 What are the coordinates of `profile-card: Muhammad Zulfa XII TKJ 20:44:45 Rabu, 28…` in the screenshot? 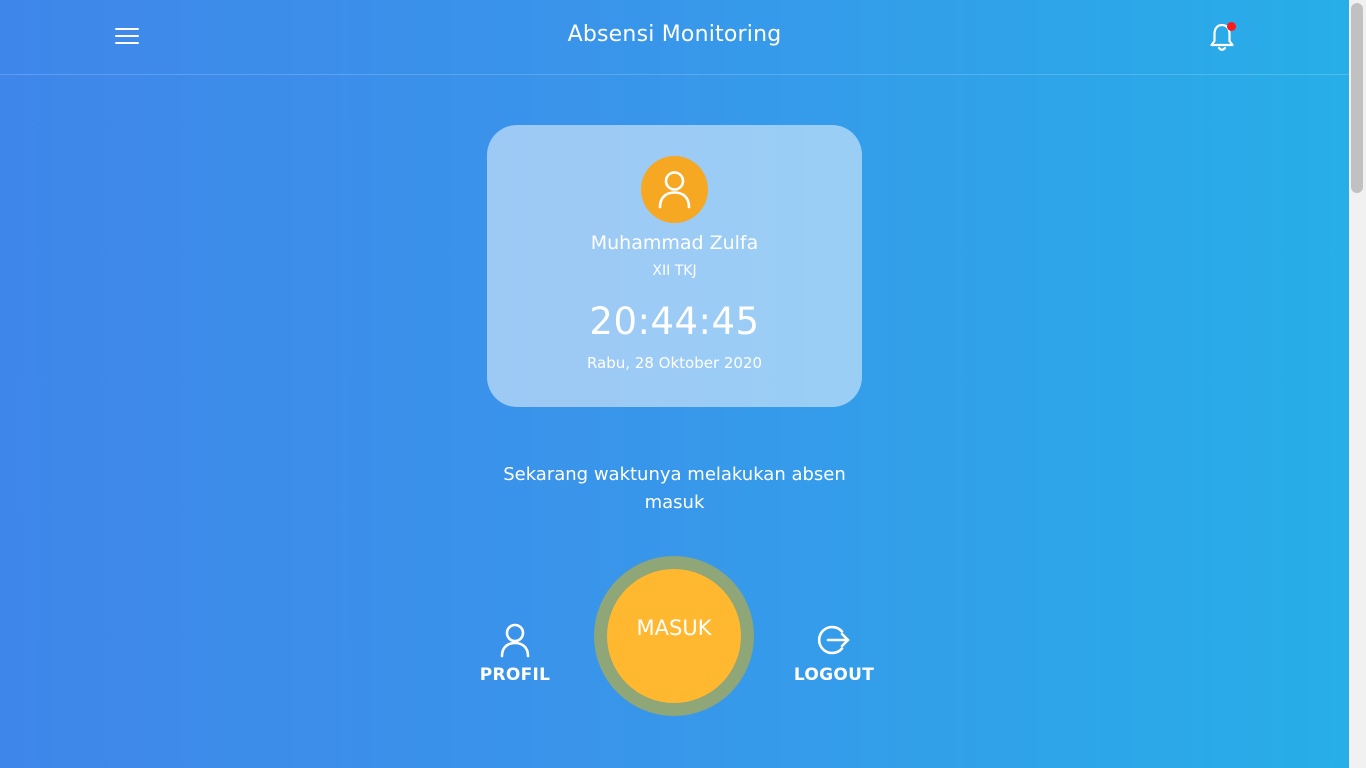 It's located at (674, 266).